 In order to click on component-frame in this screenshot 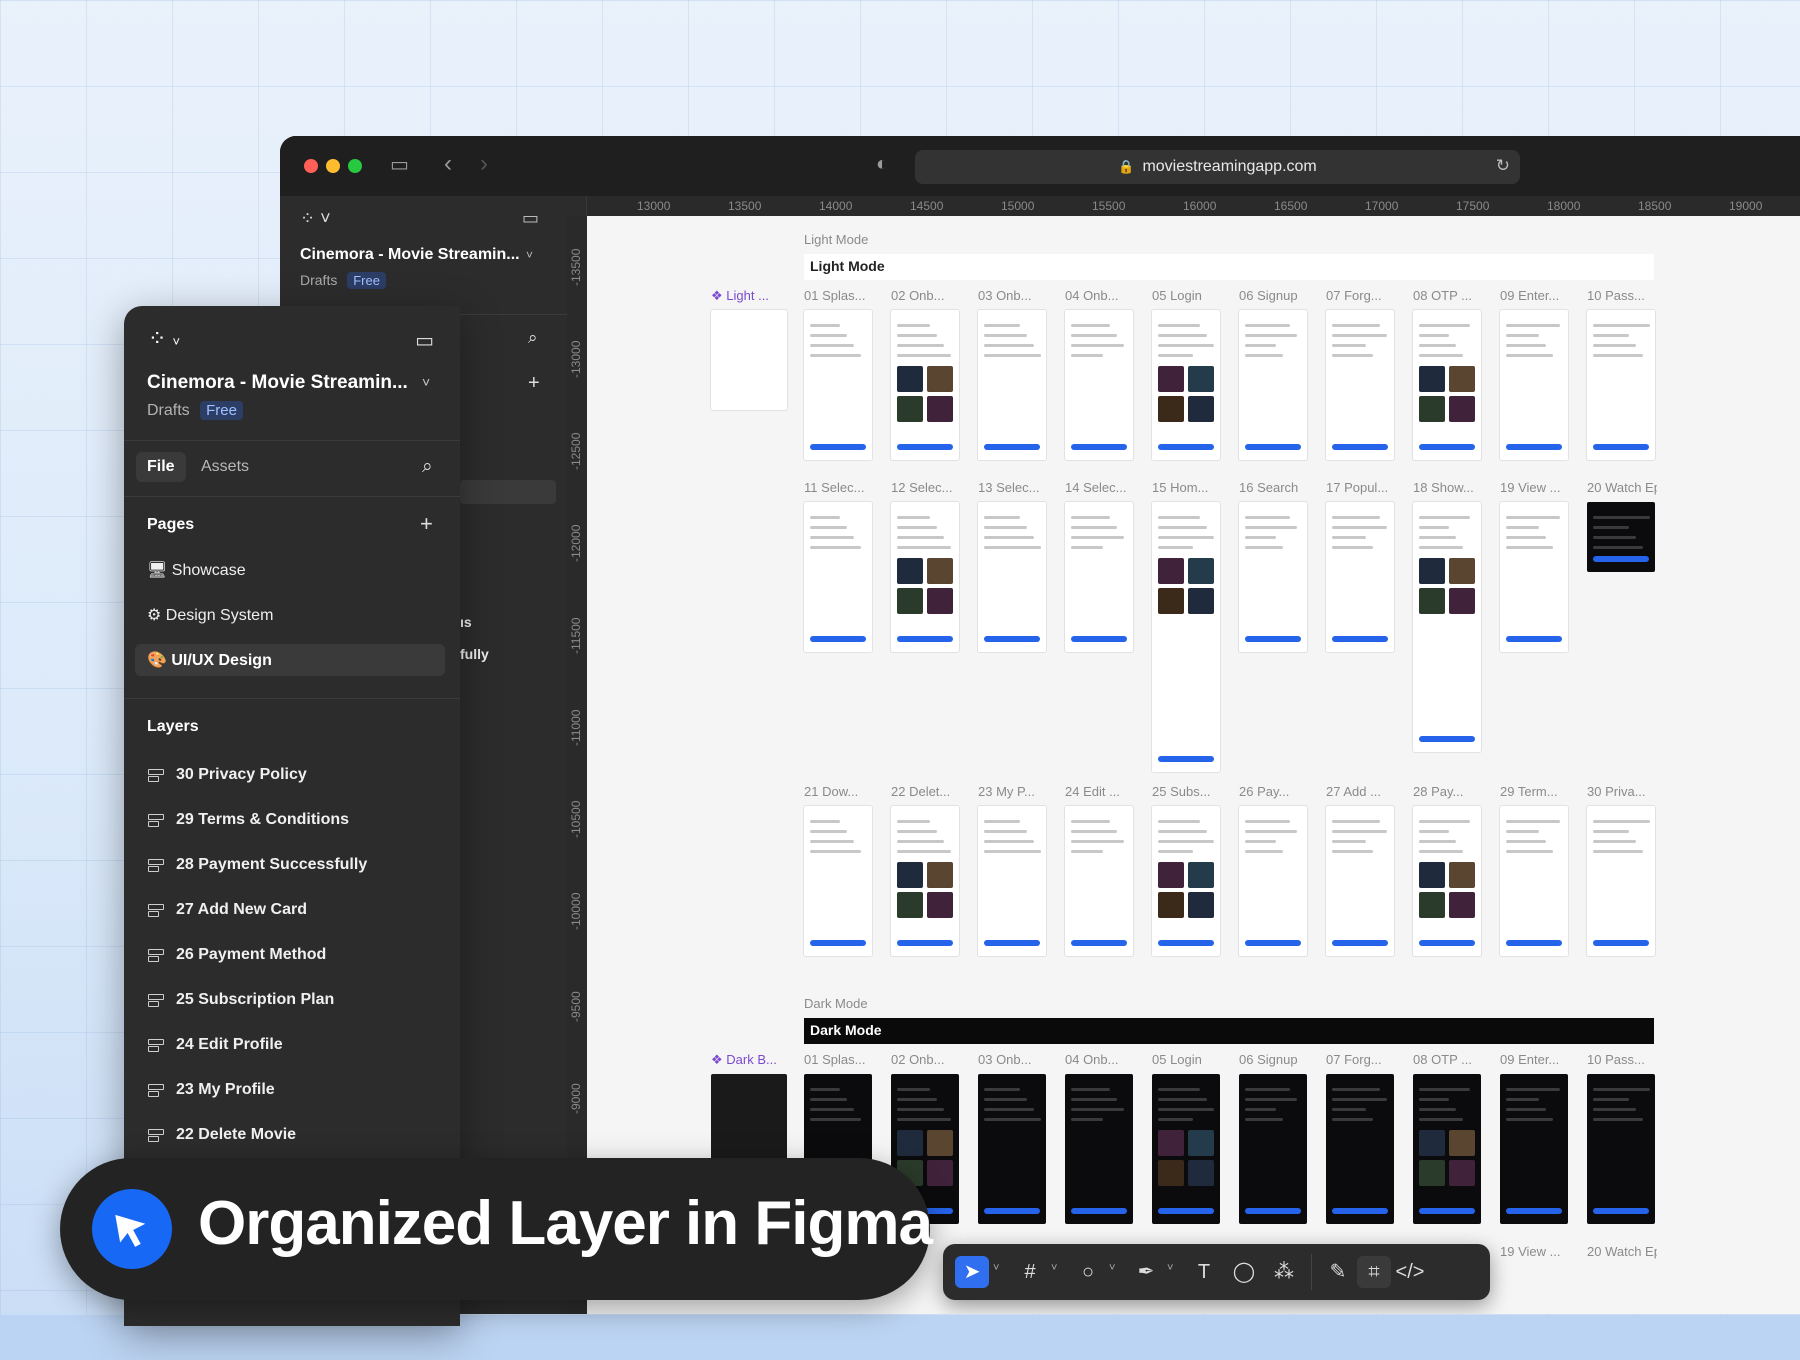, I will do `click(749, 1117)`.